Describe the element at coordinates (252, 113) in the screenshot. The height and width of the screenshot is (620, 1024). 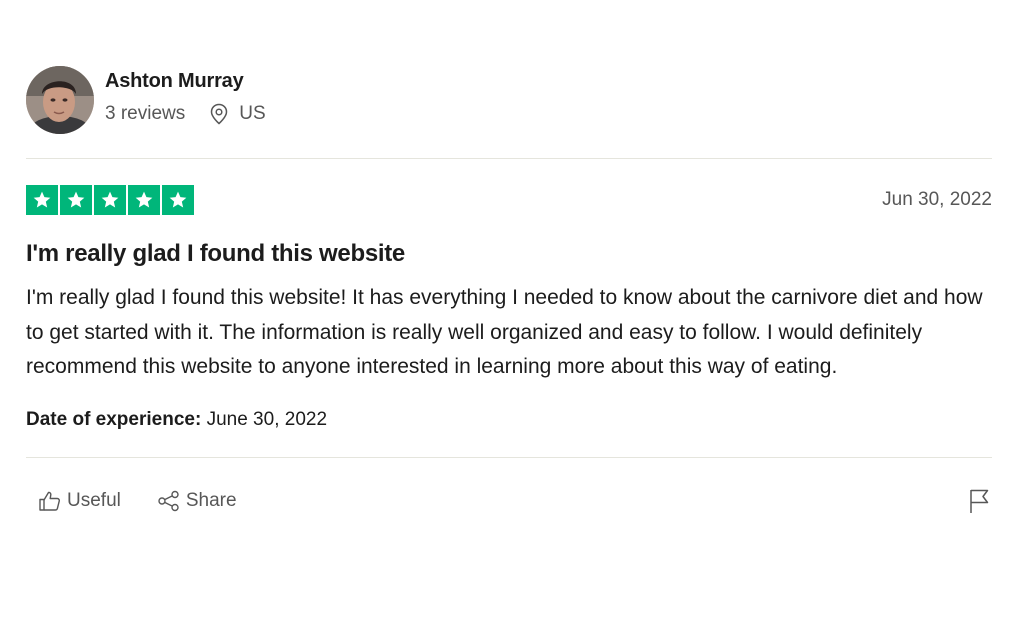
I see `country-code: US` at that location.